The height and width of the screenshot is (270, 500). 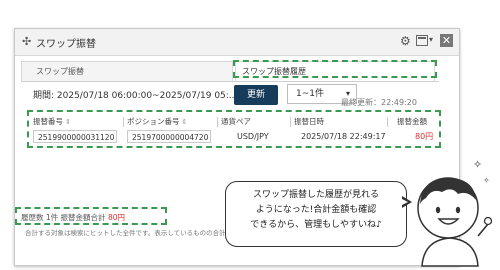 I want to click on mascot-character-illustration, so click(x=454, y=222).